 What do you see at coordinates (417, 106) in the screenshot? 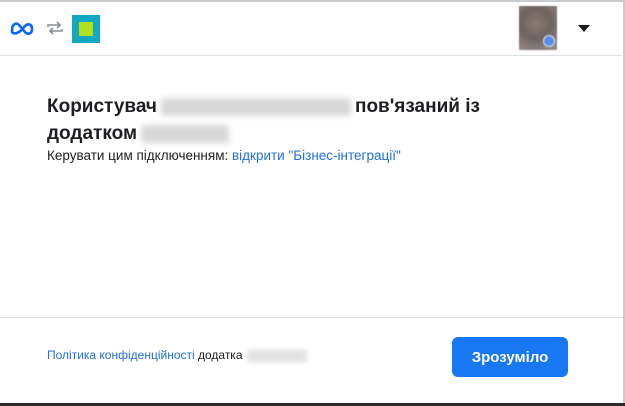
I see `title-middle: пов'язаний із` at bounding box center [417, 106].